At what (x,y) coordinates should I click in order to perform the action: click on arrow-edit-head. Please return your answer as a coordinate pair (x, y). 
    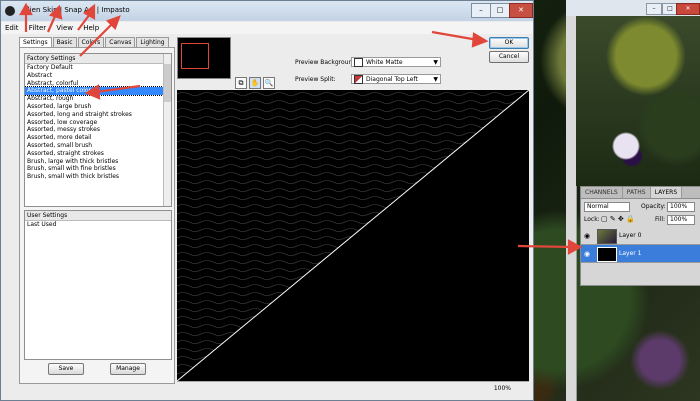
    Looking at the image, I should click on (26, 9).